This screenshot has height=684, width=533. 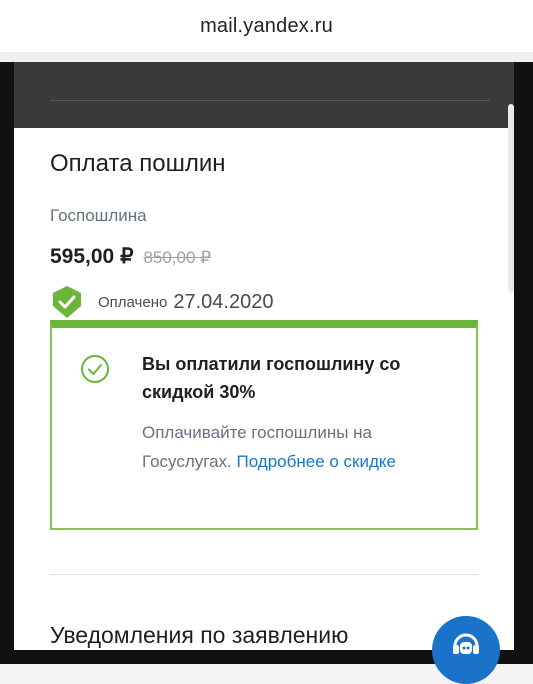 What do you see at coordinates (466, 643) in the screenshot?
I see `support-robot-icon` at bounding box center [466, 643].